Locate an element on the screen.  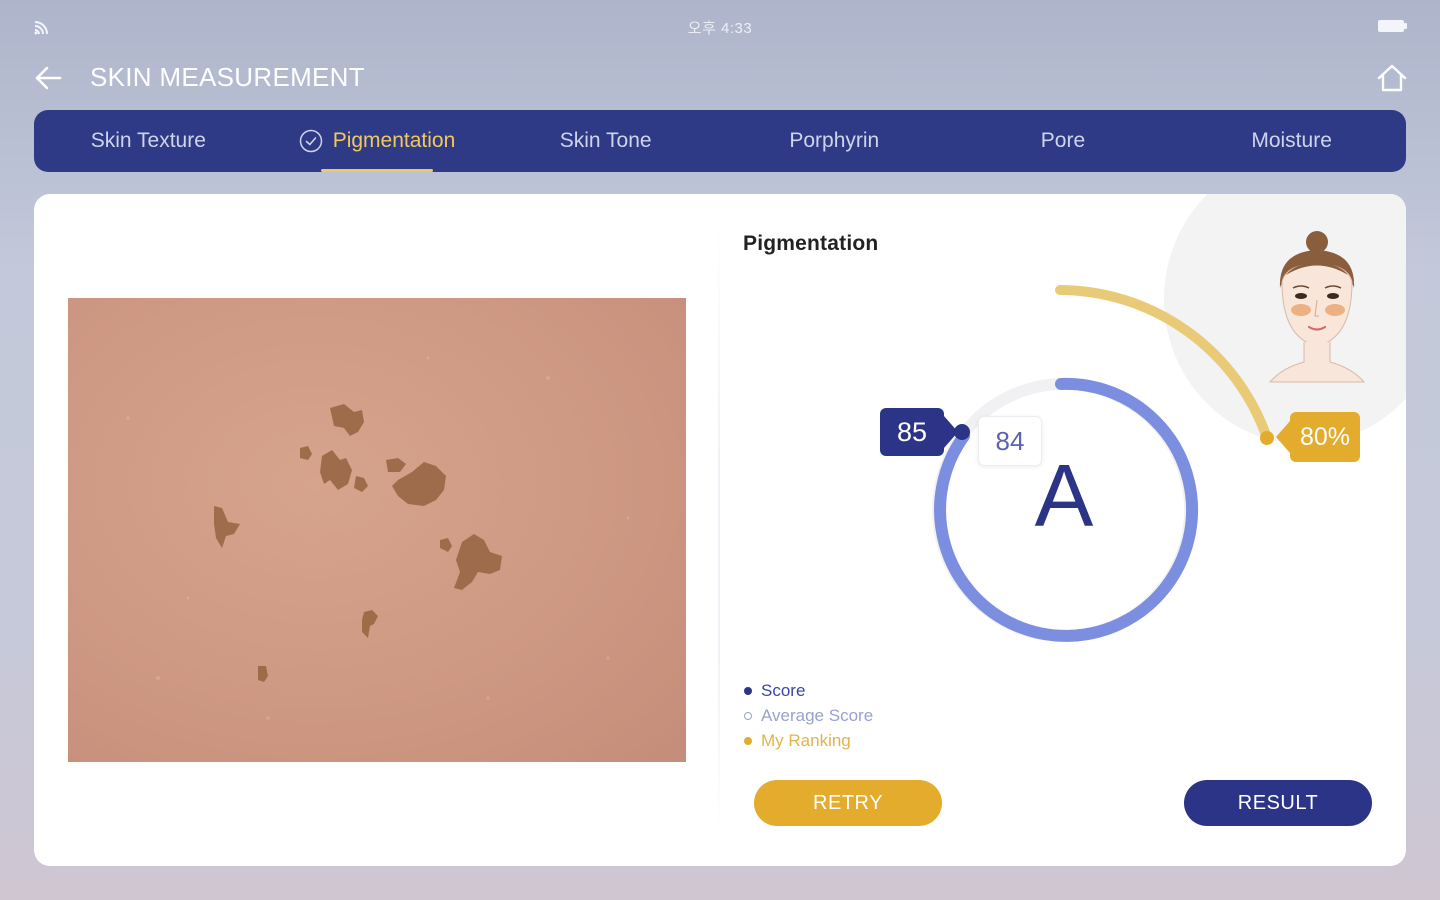
legend-label: My Ranking is located at coordinates (806, 740).